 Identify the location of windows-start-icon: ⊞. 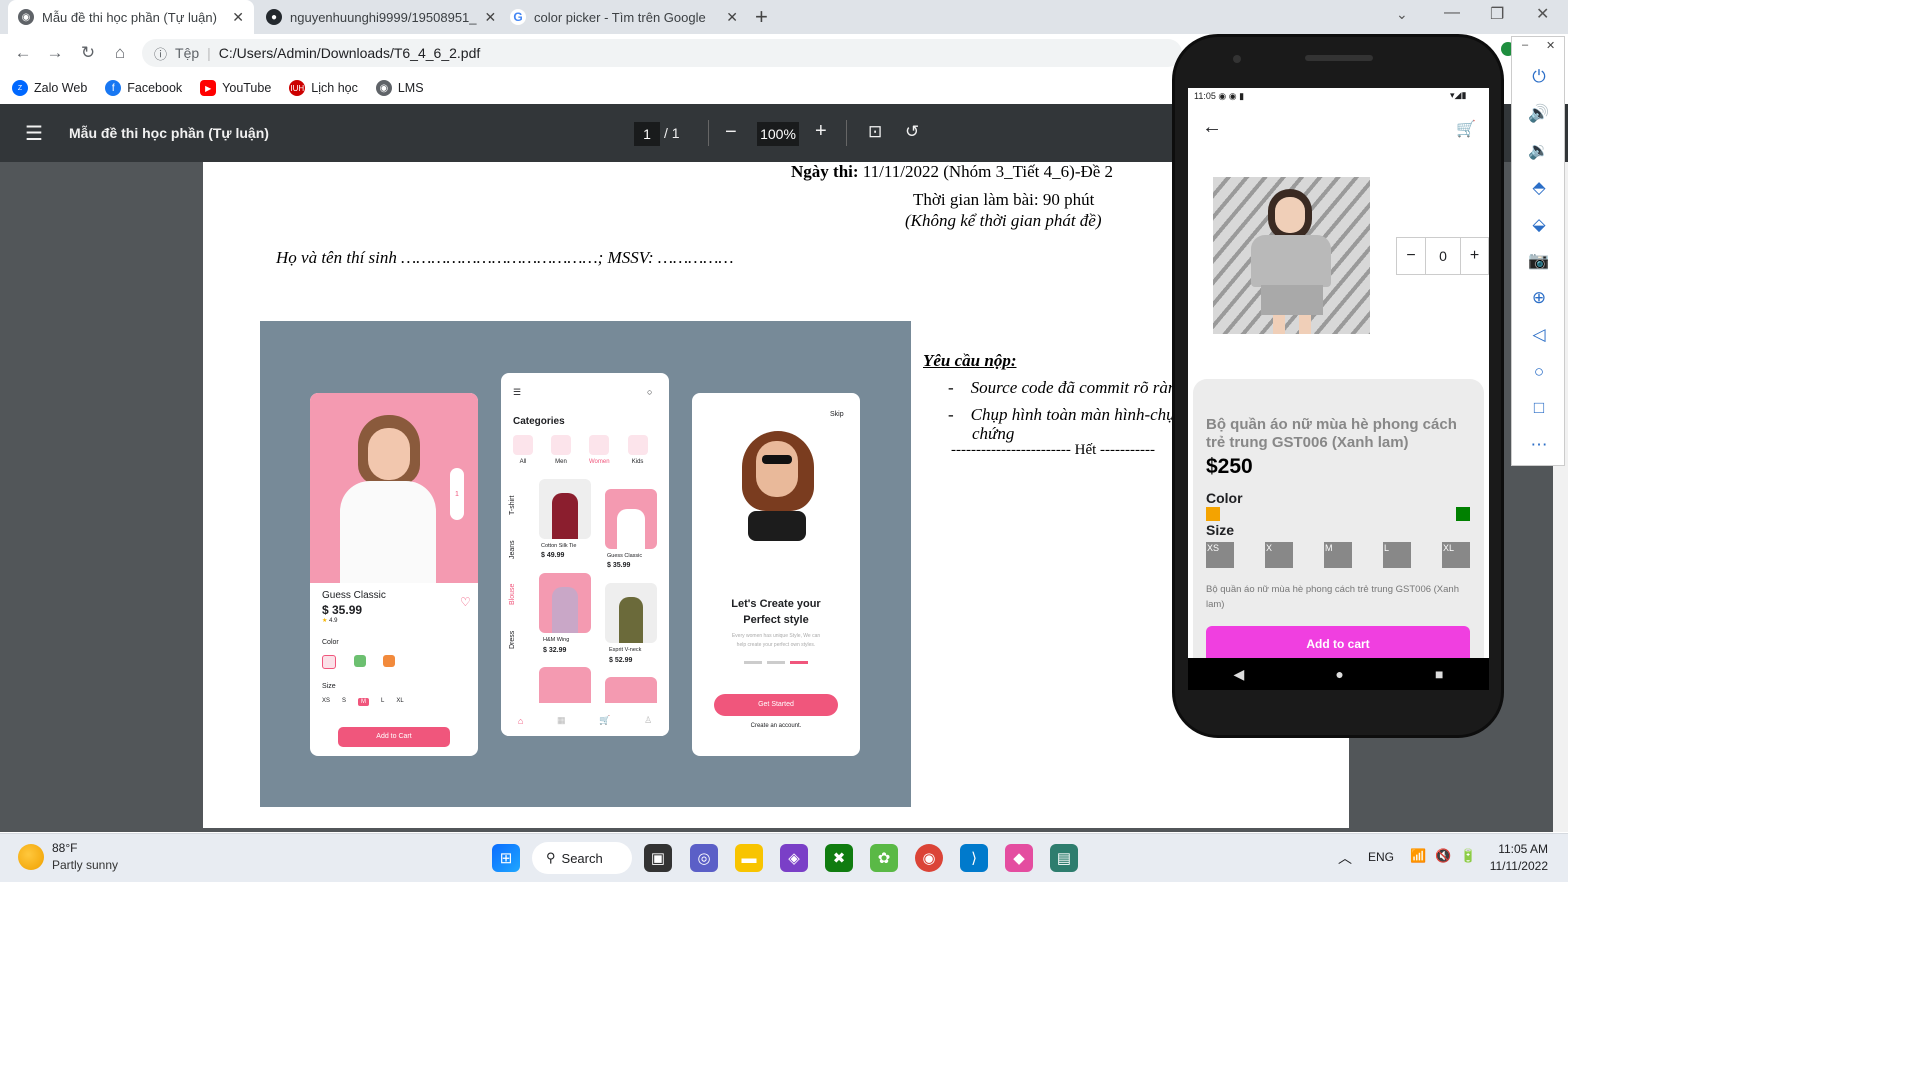
(506, 858).